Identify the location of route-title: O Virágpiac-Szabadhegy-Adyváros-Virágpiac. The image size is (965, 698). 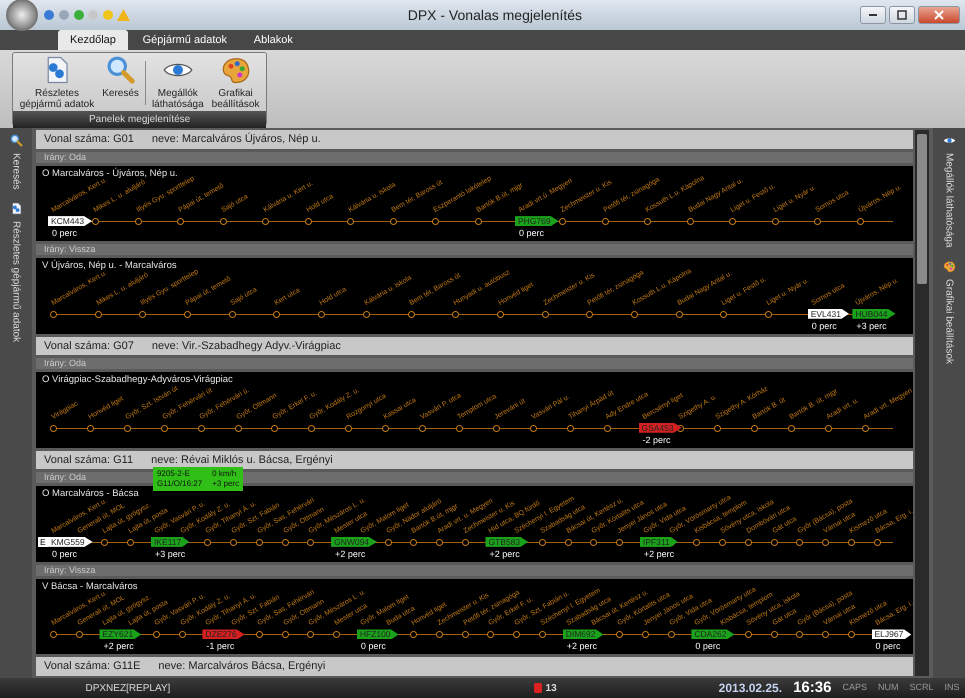
(137, 380).